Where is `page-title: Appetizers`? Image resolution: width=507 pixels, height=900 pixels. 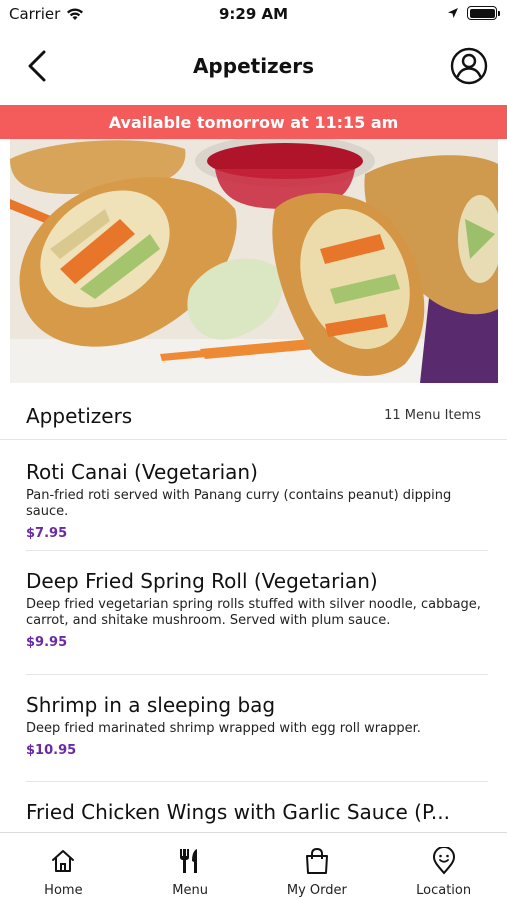 page-title: Appetizers is located at coordinates (253, 66).